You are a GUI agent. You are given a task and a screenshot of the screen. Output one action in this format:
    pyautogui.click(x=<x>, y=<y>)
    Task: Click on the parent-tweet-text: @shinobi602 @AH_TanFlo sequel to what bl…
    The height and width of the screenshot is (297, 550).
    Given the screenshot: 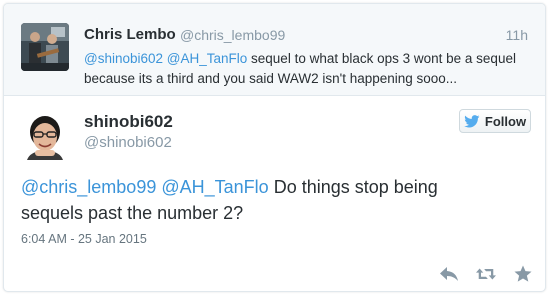 What is the action you would take?
    pyautogui.click(x=304, y=69)
    